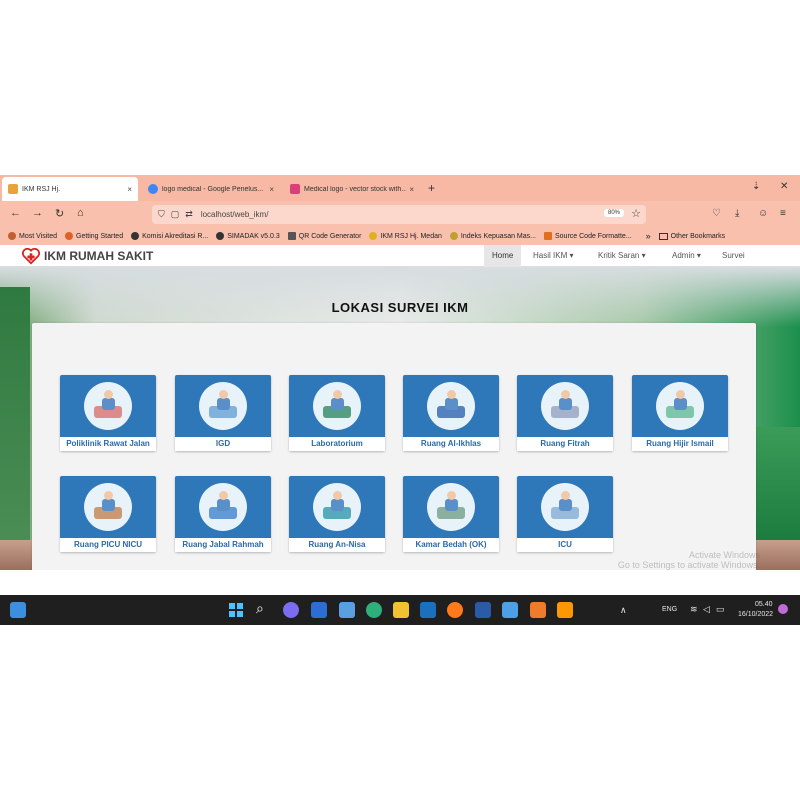  I want to click on child-patient-icon, so click(108, 507).